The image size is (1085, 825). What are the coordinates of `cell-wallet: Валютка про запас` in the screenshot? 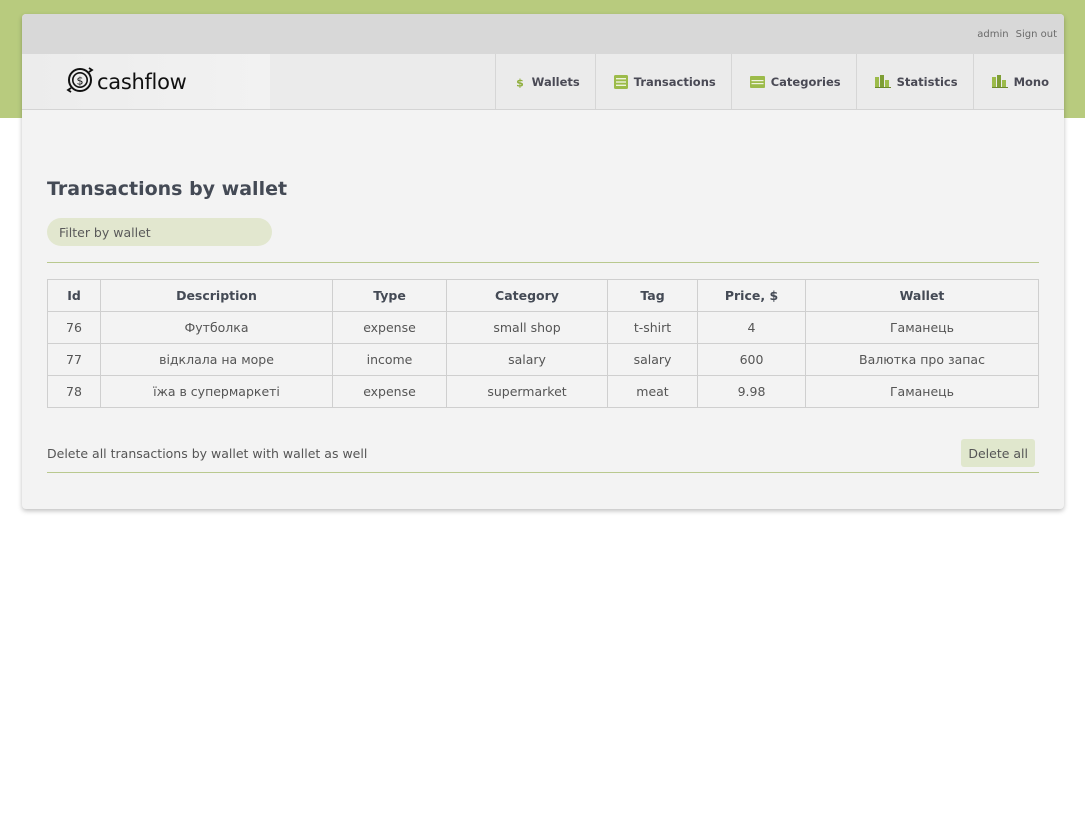 It's located at (922, 359).